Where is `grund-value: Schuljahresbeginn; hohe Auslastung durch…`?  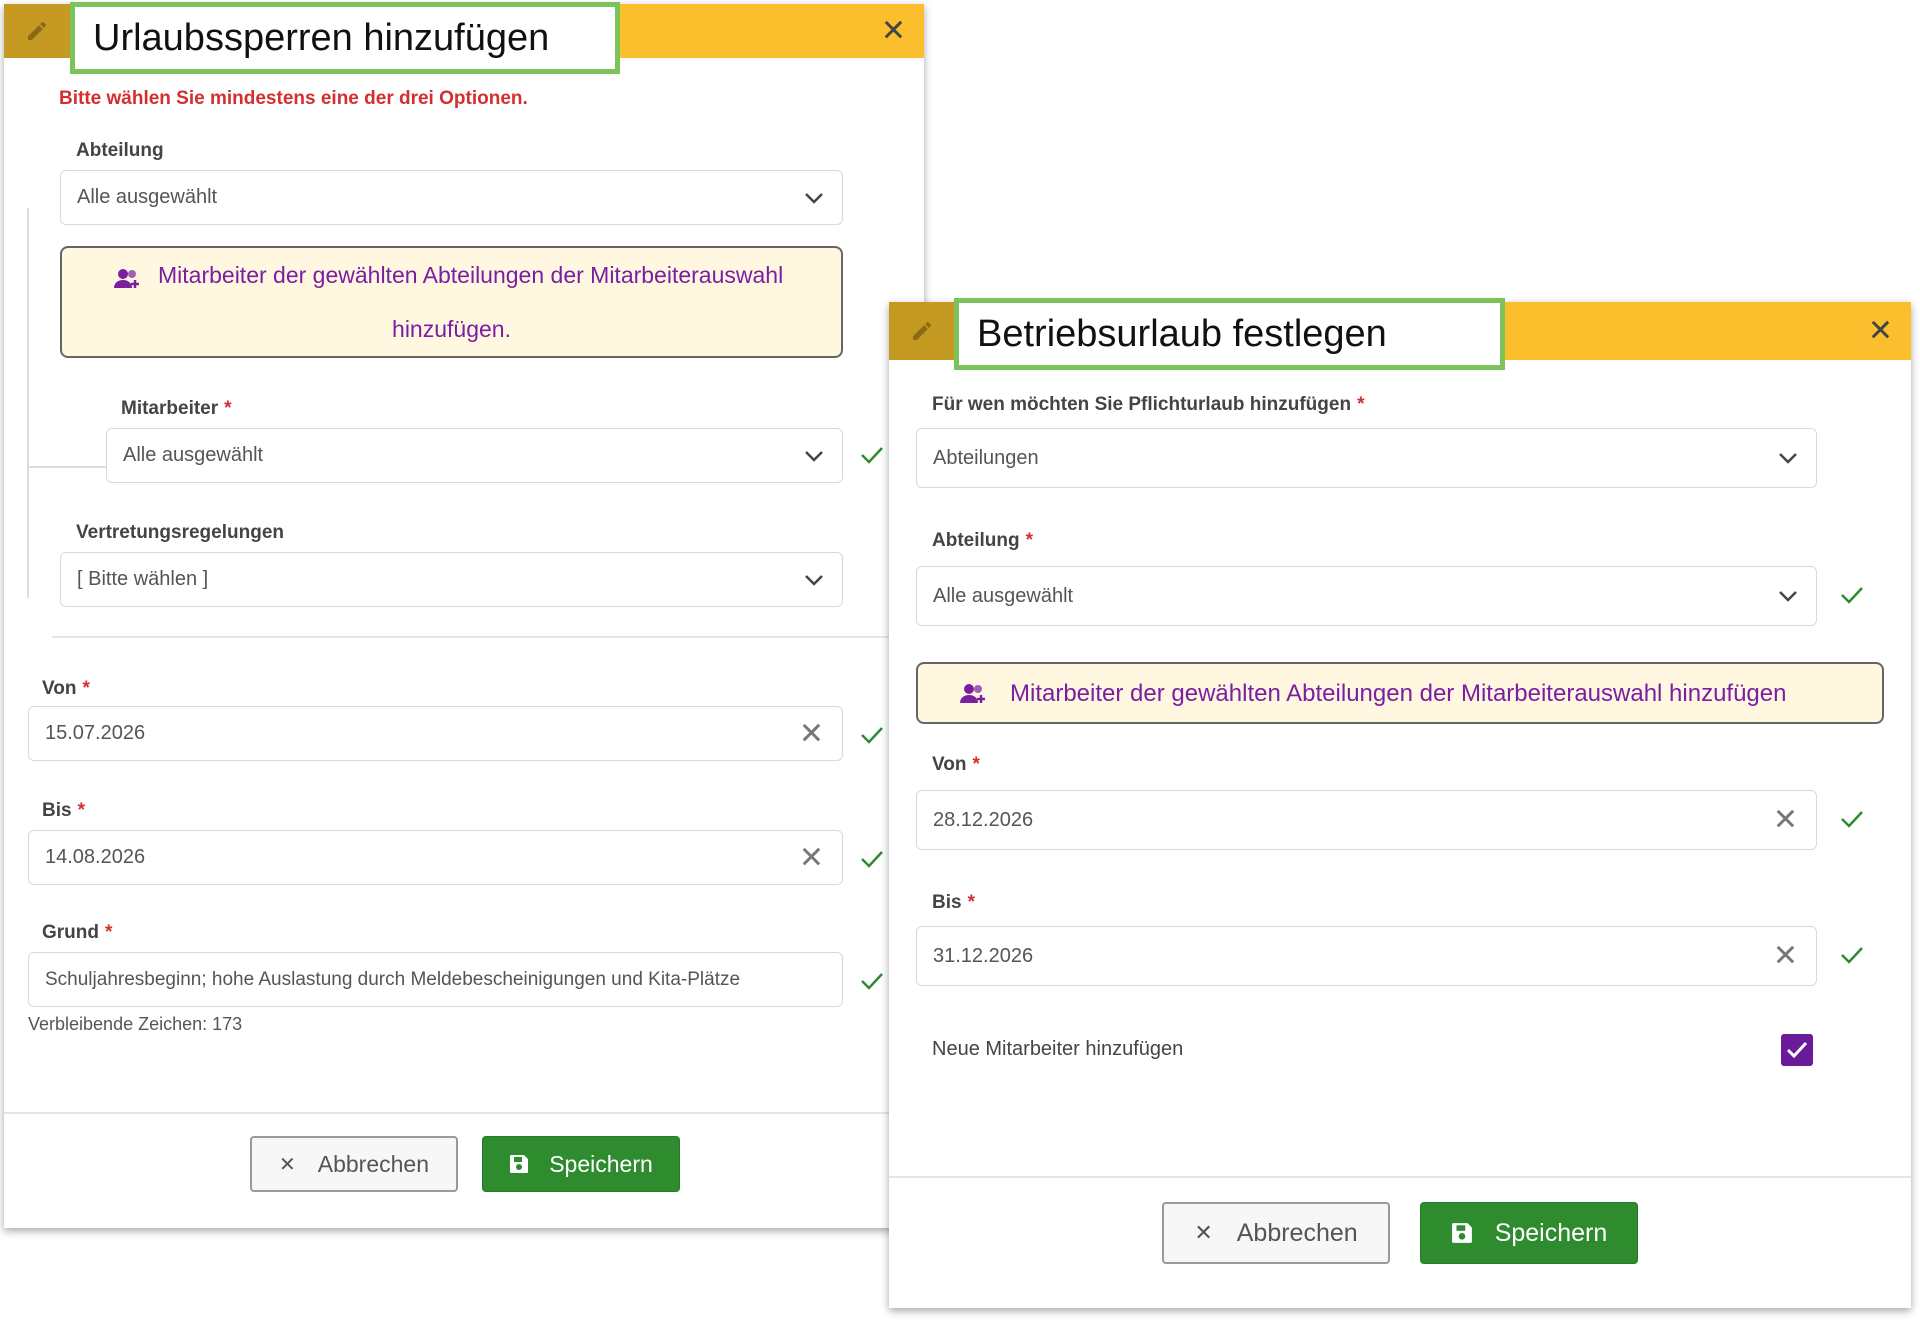
grund-value: Schuljahresbeginn; hohe Auslastung durch… is located at coordinates (393, 979).